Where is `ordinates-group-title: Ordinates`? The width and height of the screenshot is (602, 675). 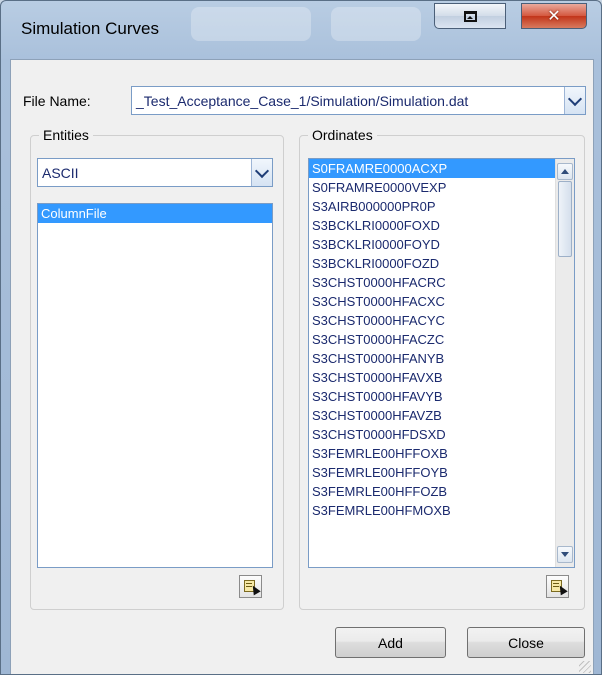 ordinates-group-title: Ordinates is located at coordinates (342, 135).